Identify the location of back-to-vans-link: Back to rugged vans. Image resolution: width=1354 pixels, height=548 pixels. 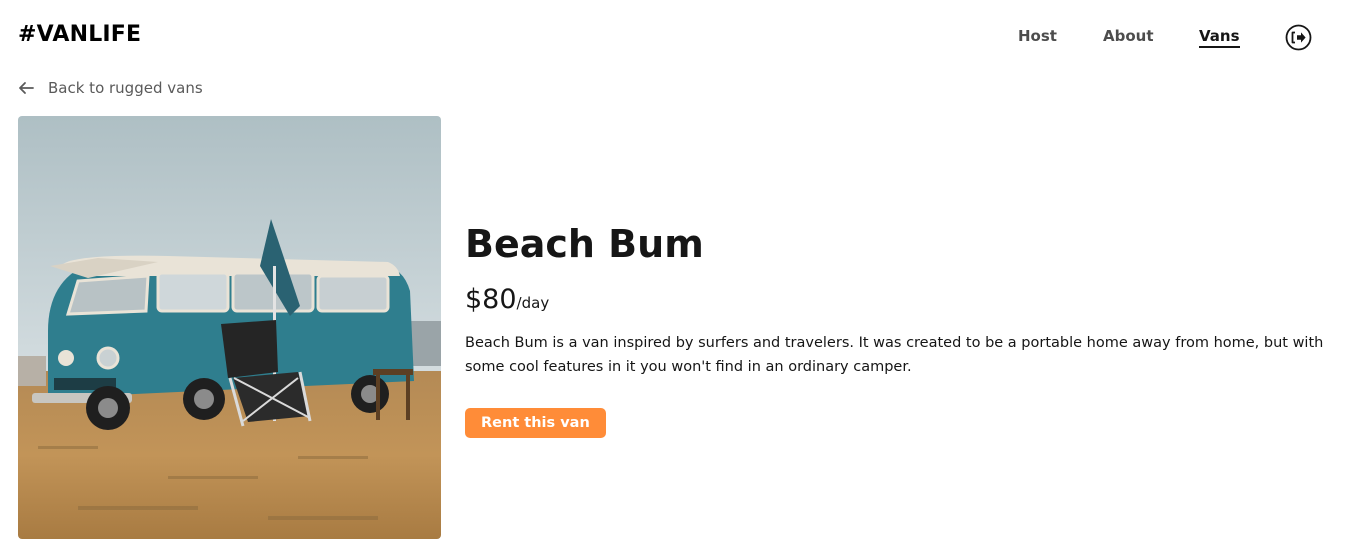
(110, 88).